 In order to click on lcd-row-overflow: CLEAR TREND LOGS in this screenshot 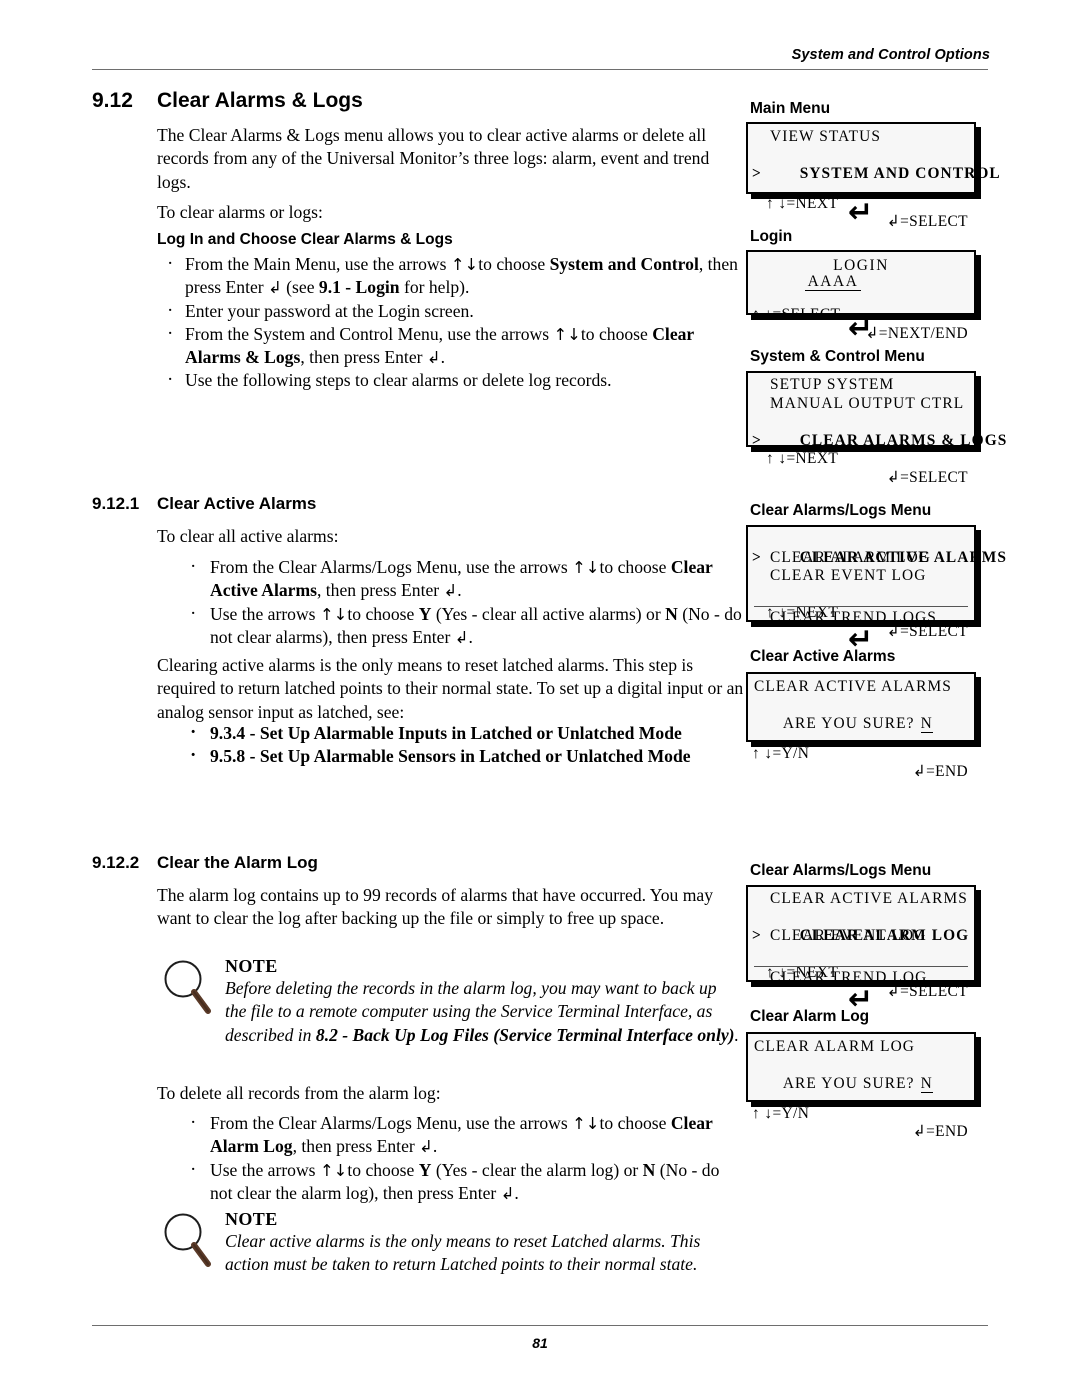, I will do `click(853, 617)`.